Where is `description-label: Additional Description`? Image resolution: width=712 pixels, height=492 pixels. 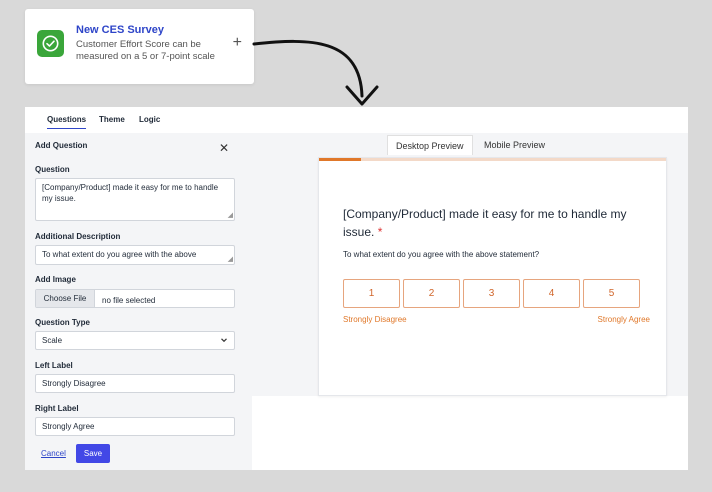
description-label: Additional Description is located at coordinates (78, 236).